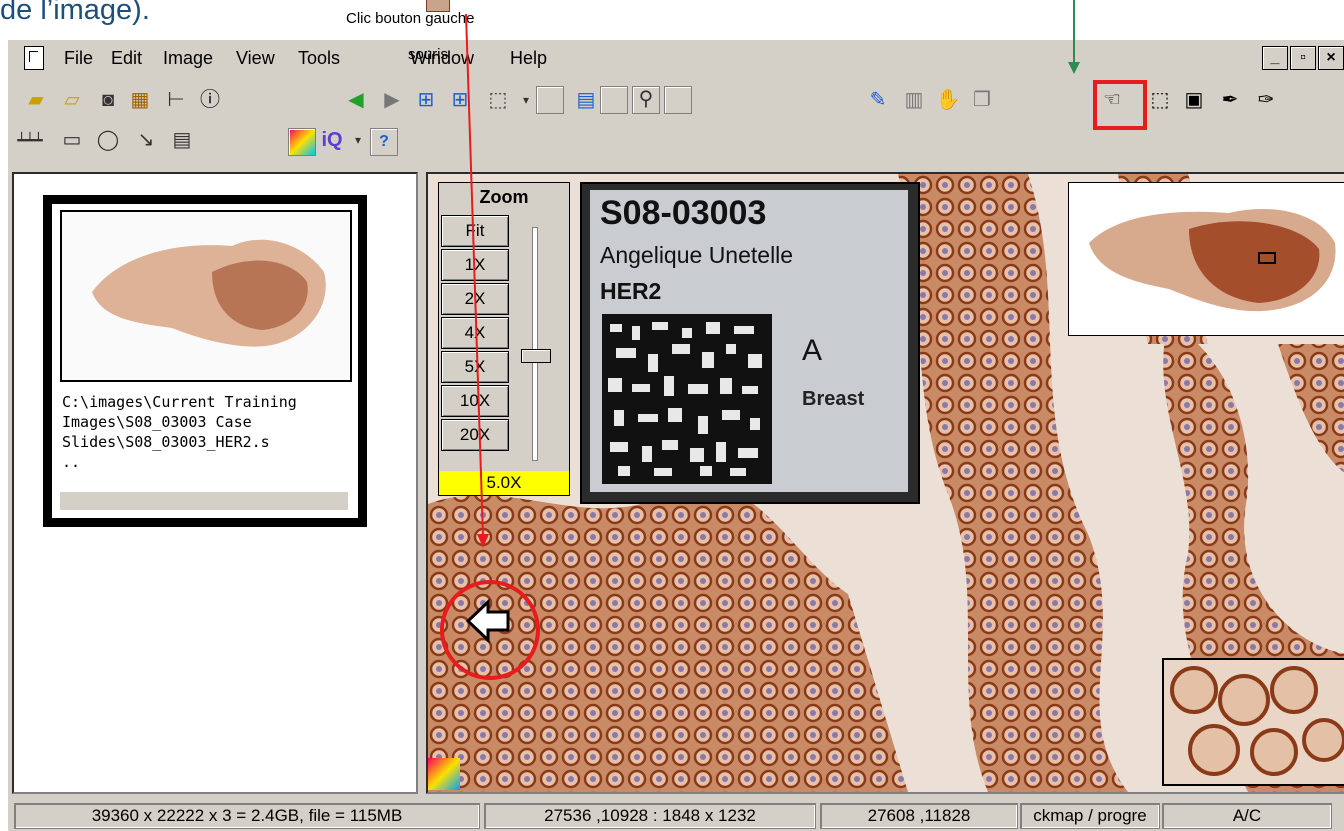 This screenshot has width=1344, height=831. Describe the element at coordinates (919, 816) in the screenshot. I see `status-cursor: 27608 ,11828` at that location.